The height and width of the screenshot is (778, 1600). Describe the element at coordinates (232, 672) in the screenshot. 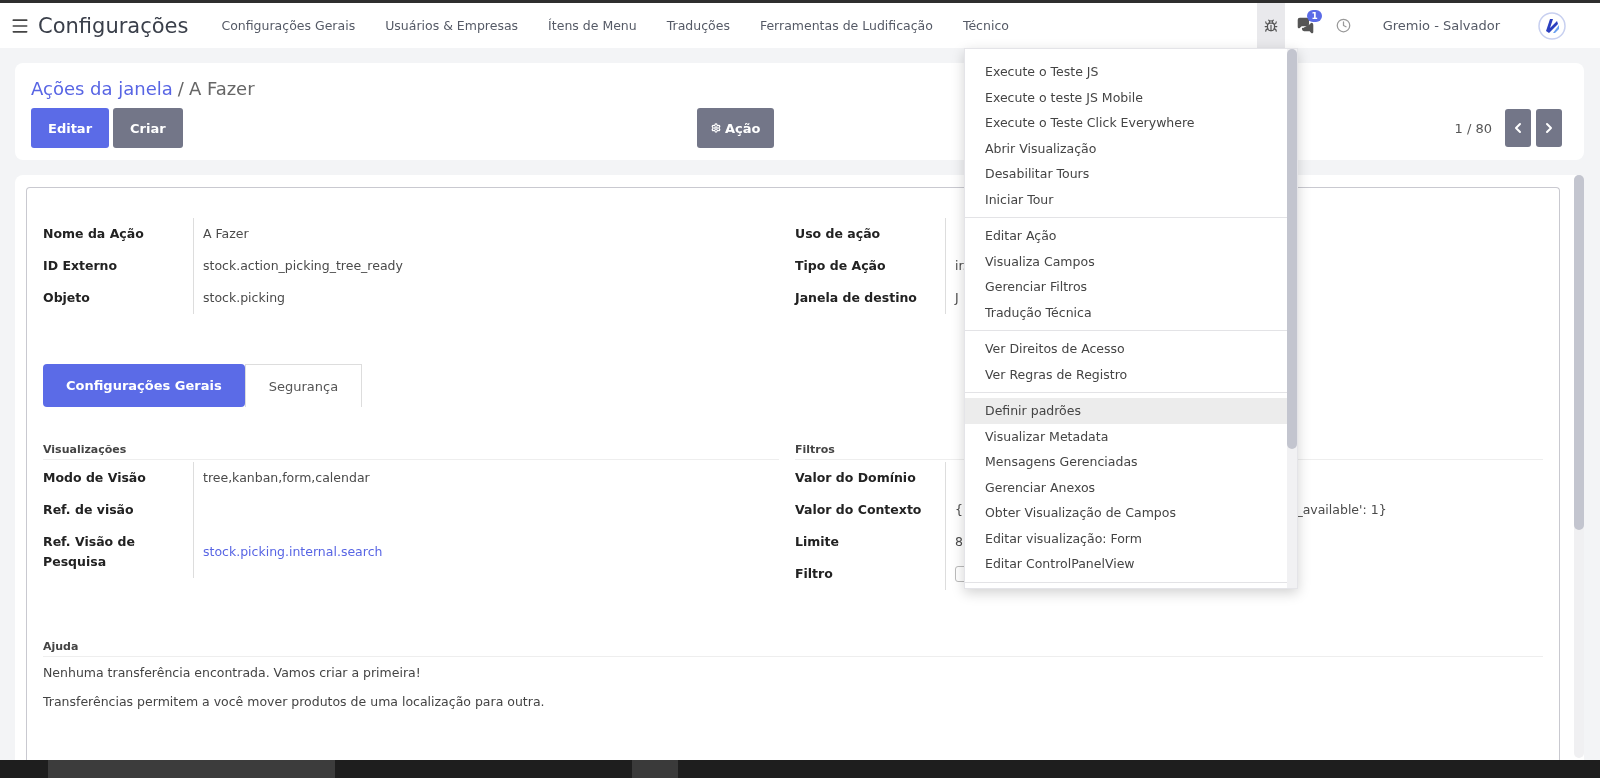

I see `help-text: Nenhuma transferência encontrada. Vamos criar a primeira!` at that location.